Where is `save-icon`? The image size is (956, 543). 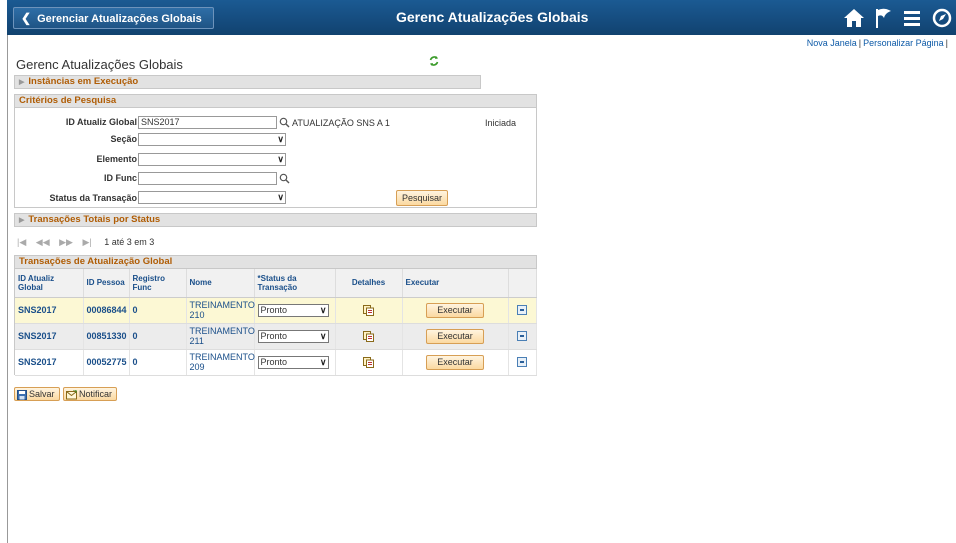 save-icon is located at coordinates (22, 394).